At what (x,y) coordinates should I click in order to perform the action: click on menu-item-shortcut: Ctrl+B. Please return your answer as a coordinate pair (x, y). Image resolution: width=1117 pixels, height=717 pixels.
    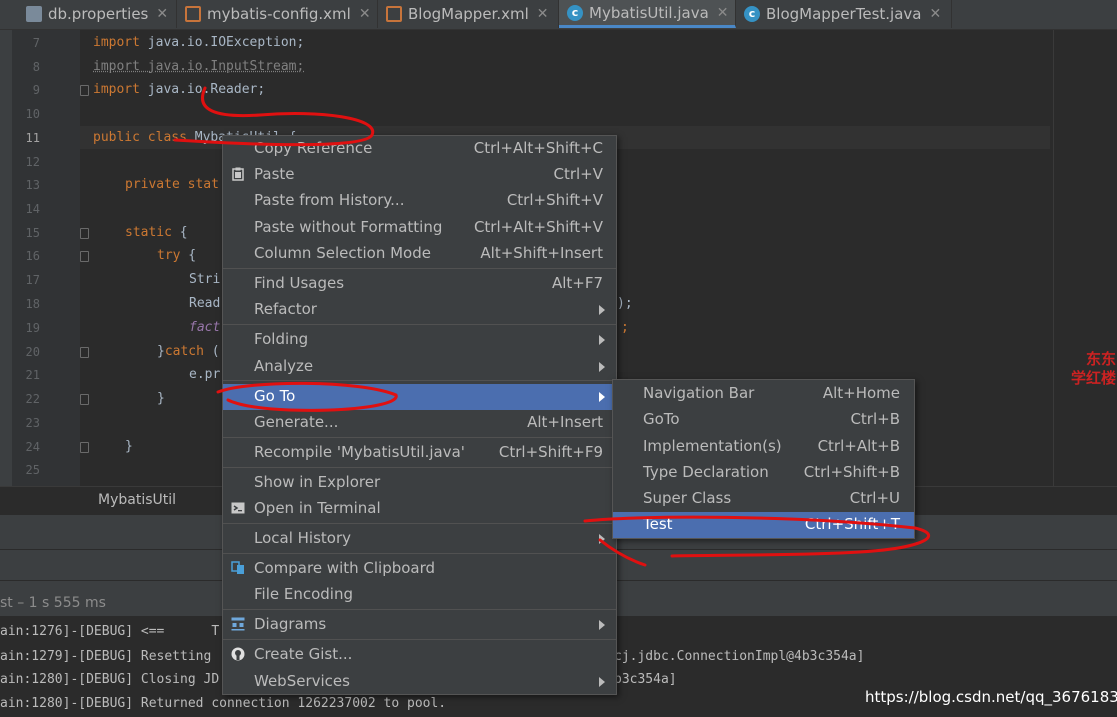
    Looking at the image, I should click on (875, 419).